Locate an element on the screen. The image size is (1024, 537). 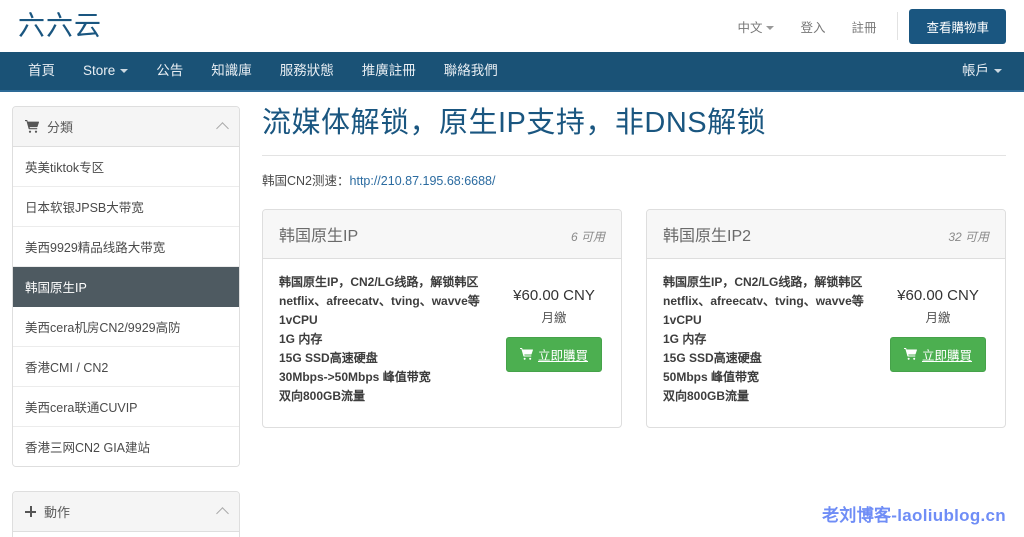
sidebar-item-label: 韩国原生IP is located at coordinates (56, 288).